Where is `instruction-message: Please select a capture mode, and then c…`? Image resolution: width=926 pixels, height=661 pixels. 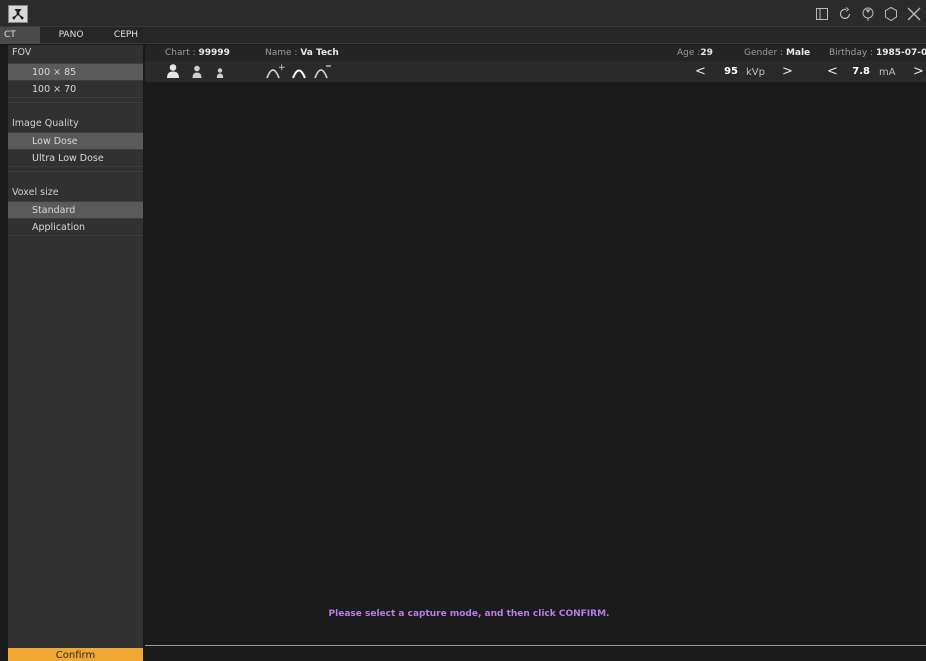 instruction-message: Please select a capture mode, and then c… is located at coordinates (469, 614).